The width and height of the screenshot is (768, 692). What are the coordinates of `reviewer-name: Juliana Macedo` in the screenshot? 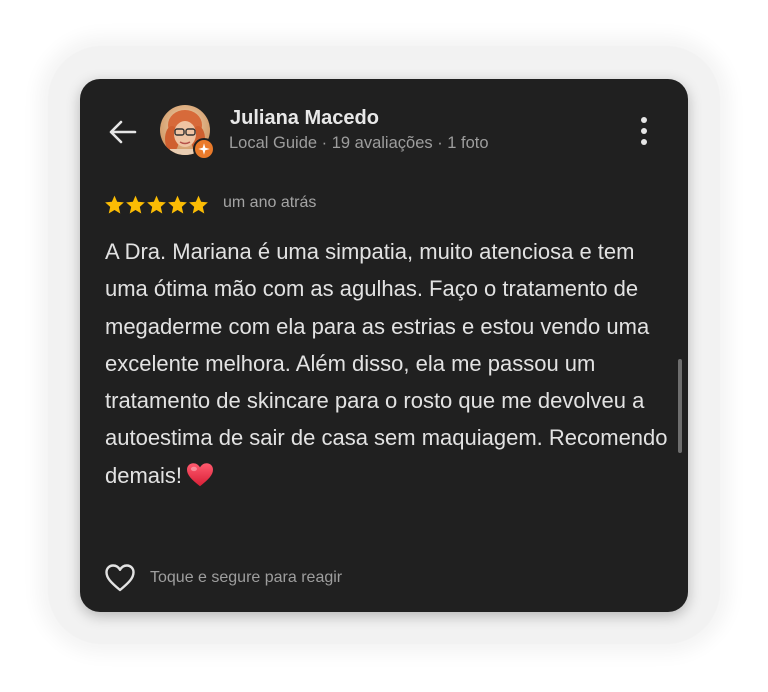 It's located at (304, 118).